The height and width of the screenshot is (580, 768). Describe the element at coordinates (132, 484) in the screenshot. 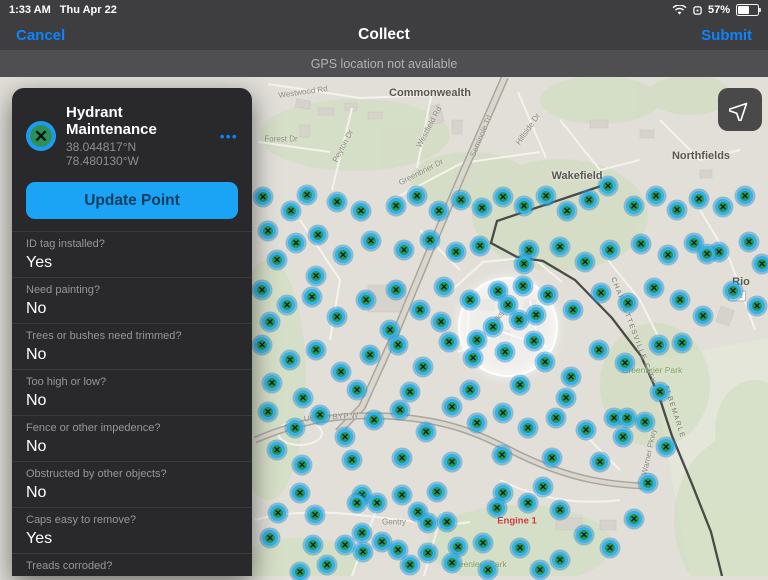

I see `feature-field: Obstructed by other objects? No` at that location.